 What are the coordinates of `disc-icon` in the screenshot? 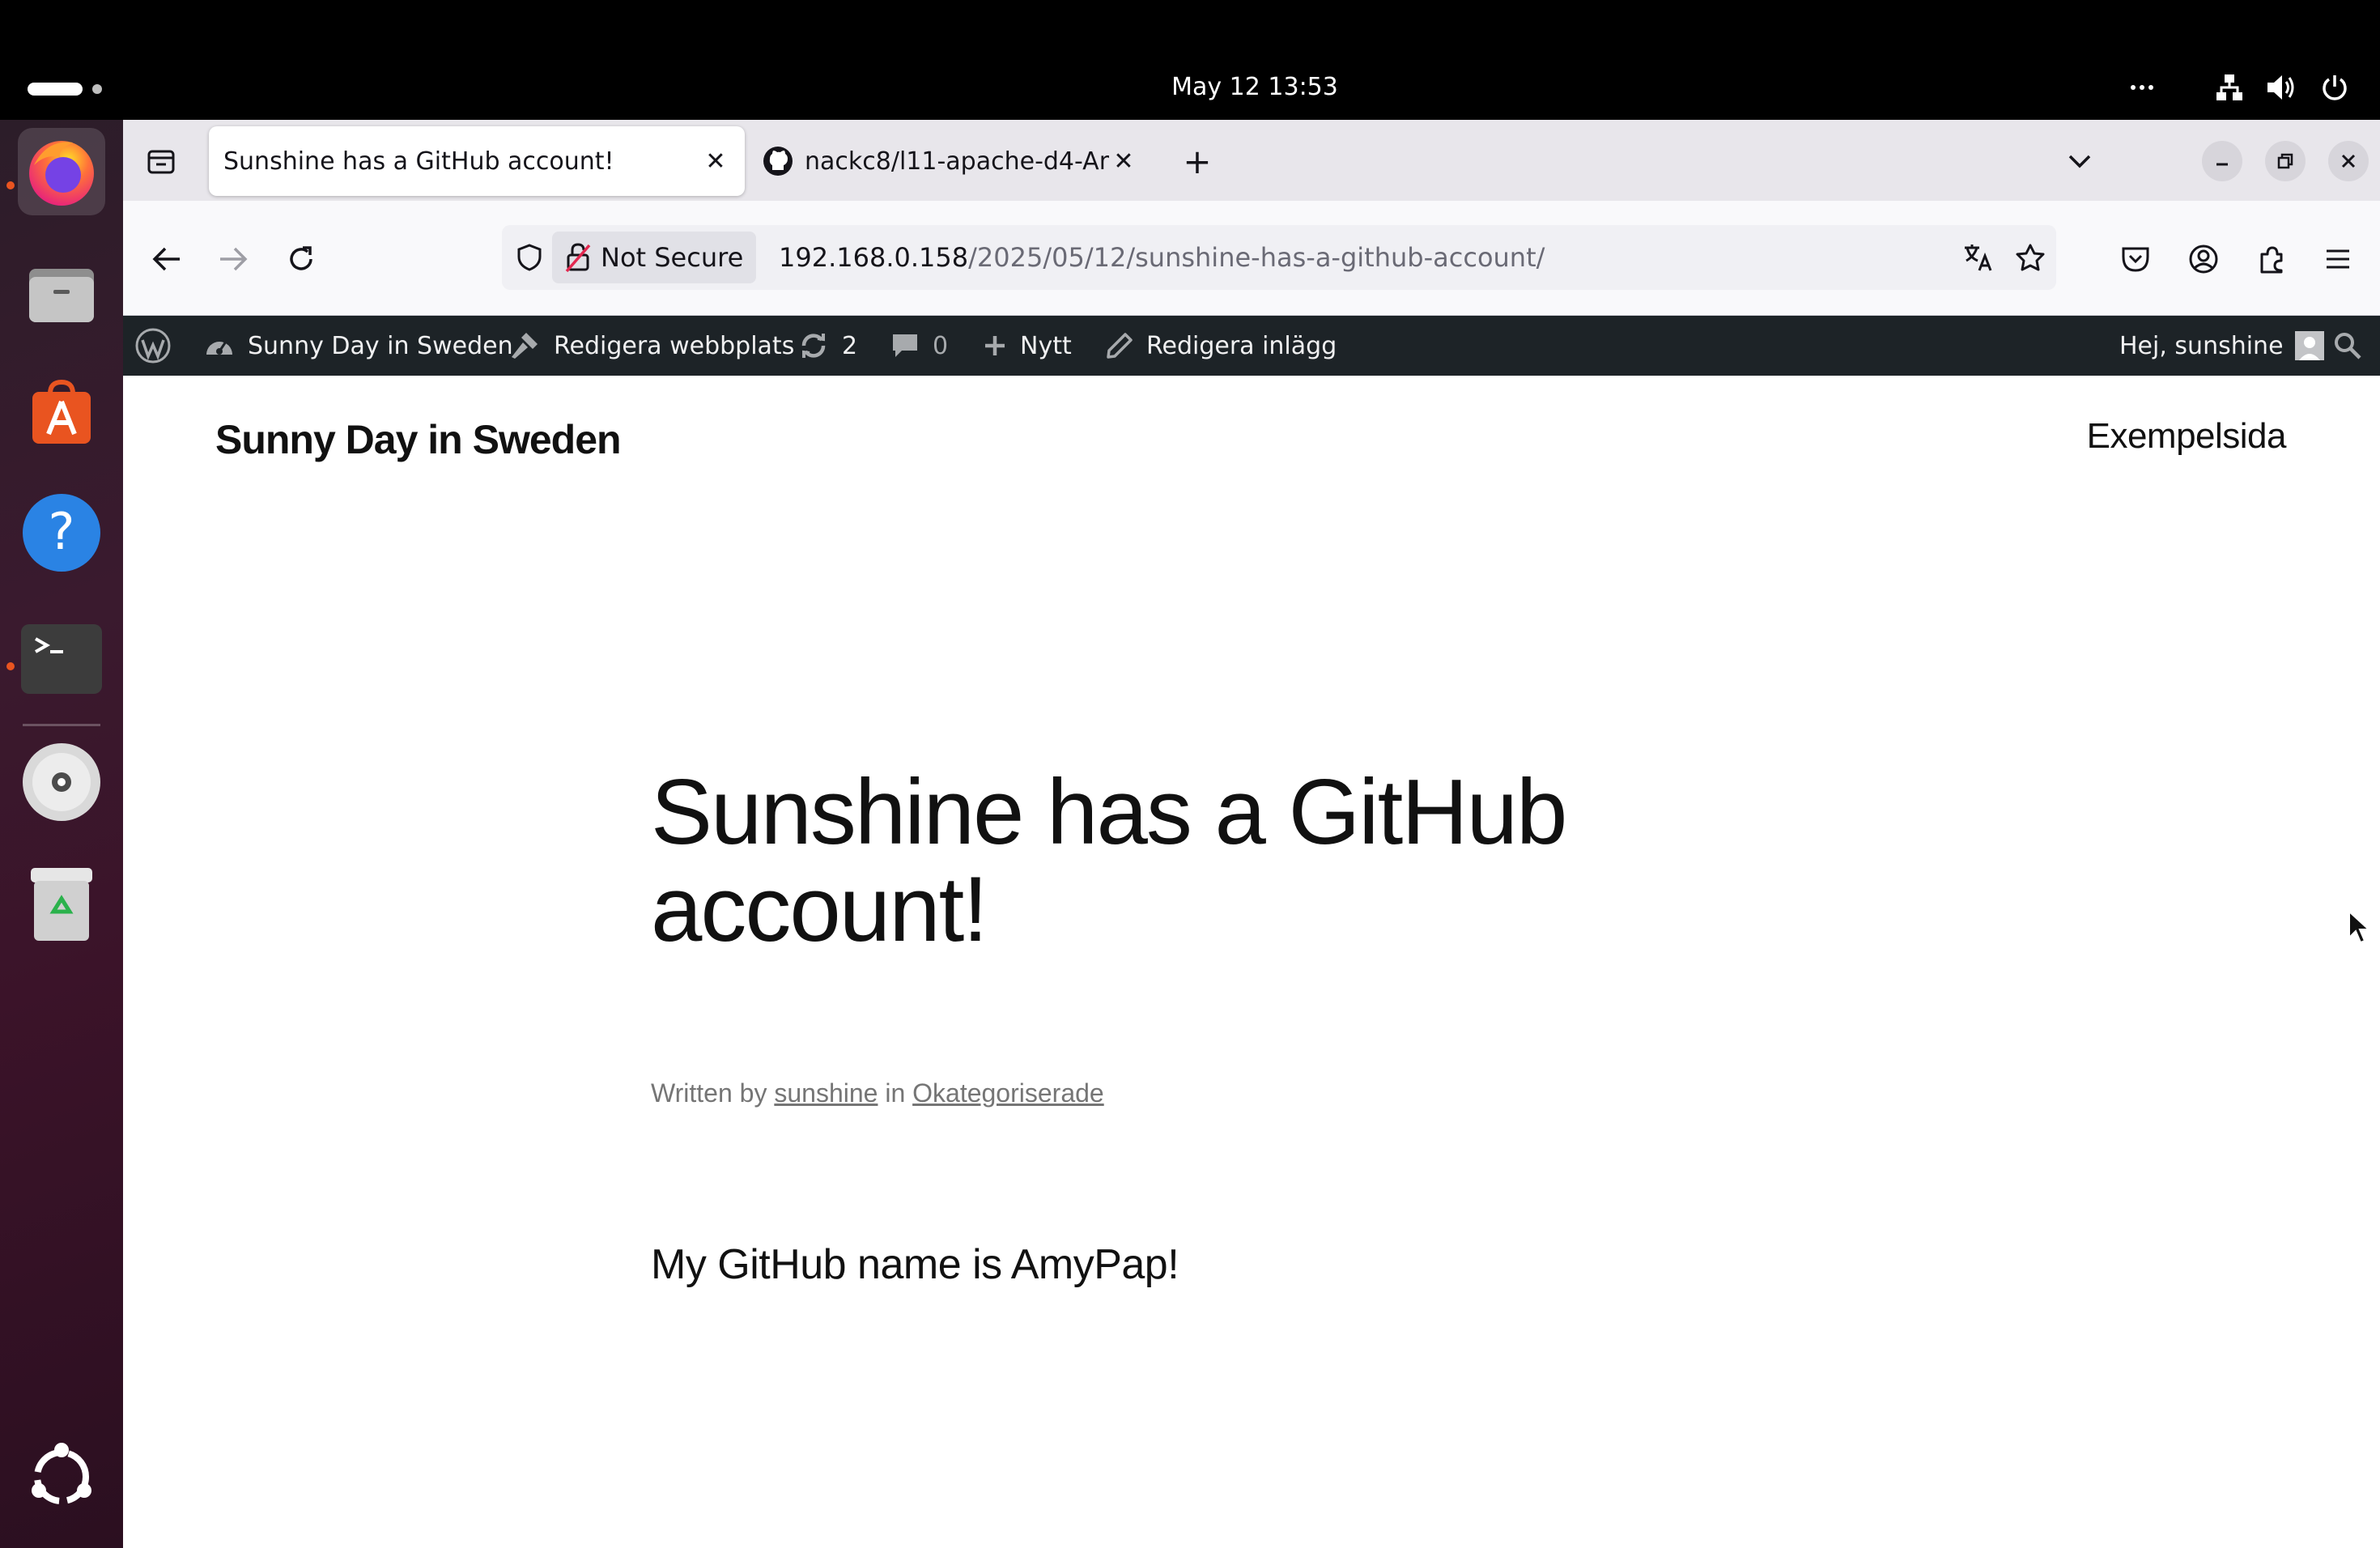 It's located at (61, 782).